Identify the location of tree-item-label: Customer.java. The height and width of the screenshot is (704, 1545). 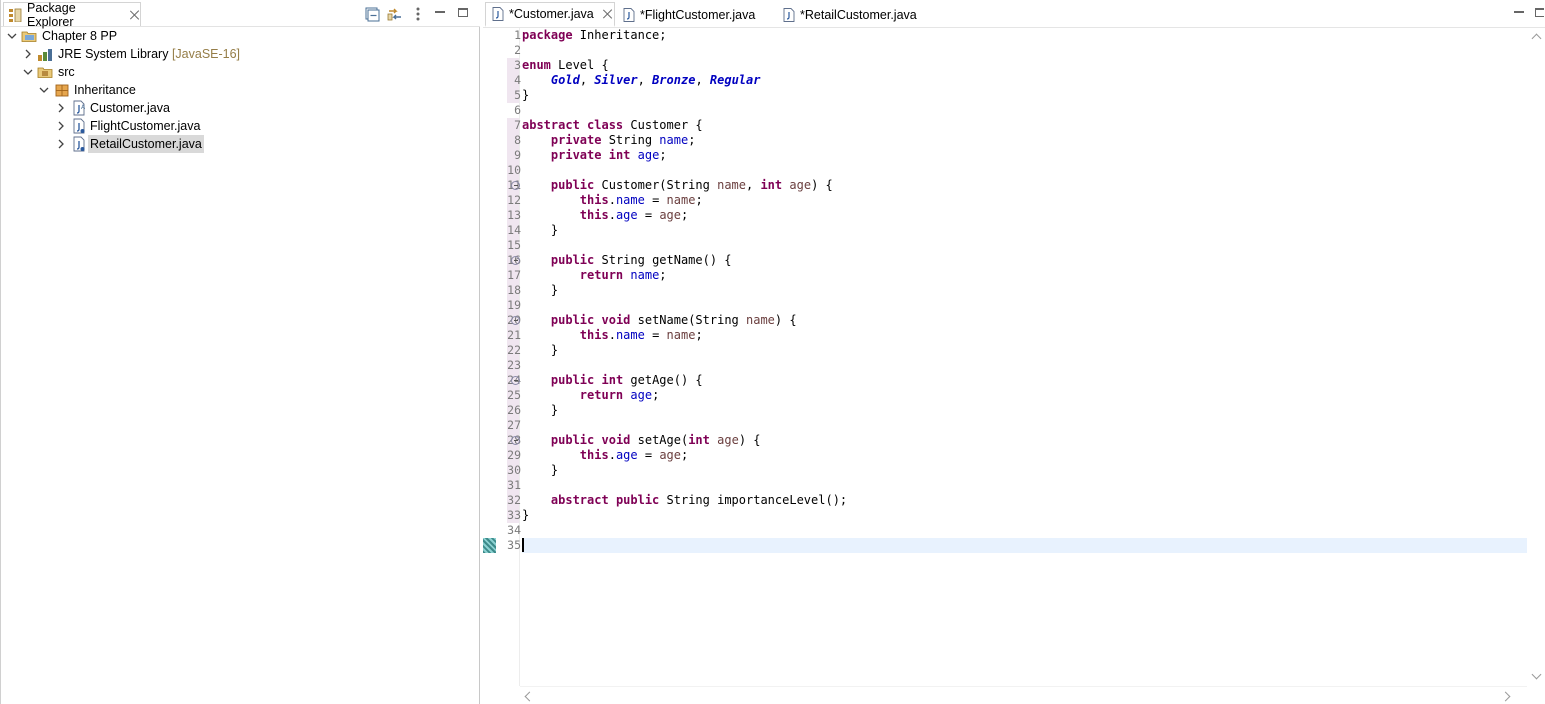
(130, 108).